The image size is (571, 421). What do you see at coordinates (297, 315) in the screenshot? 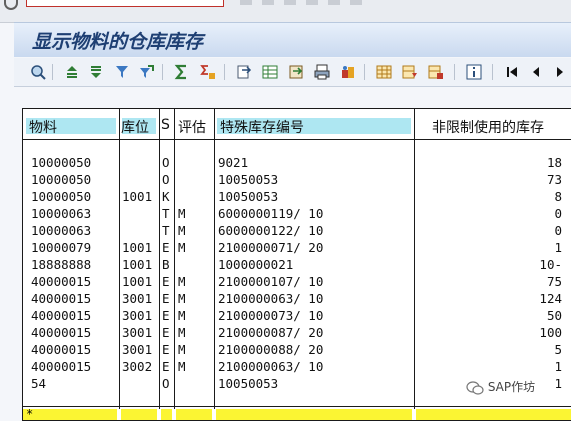
I see `table-row: 40000015 3001 E M 2100000073/ 10 50` at bounding box center [297, 315].